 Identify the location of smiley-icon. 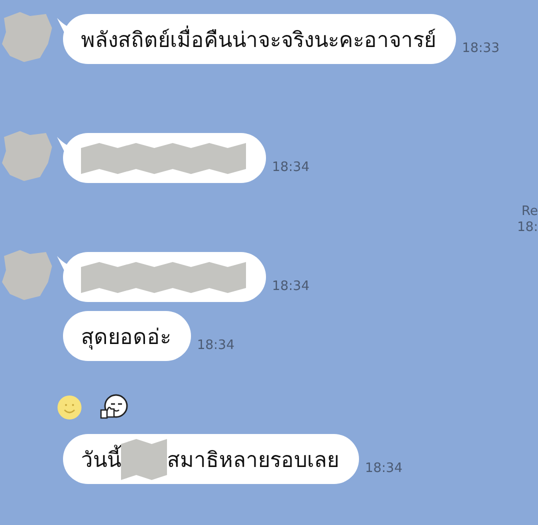
(69, 407).